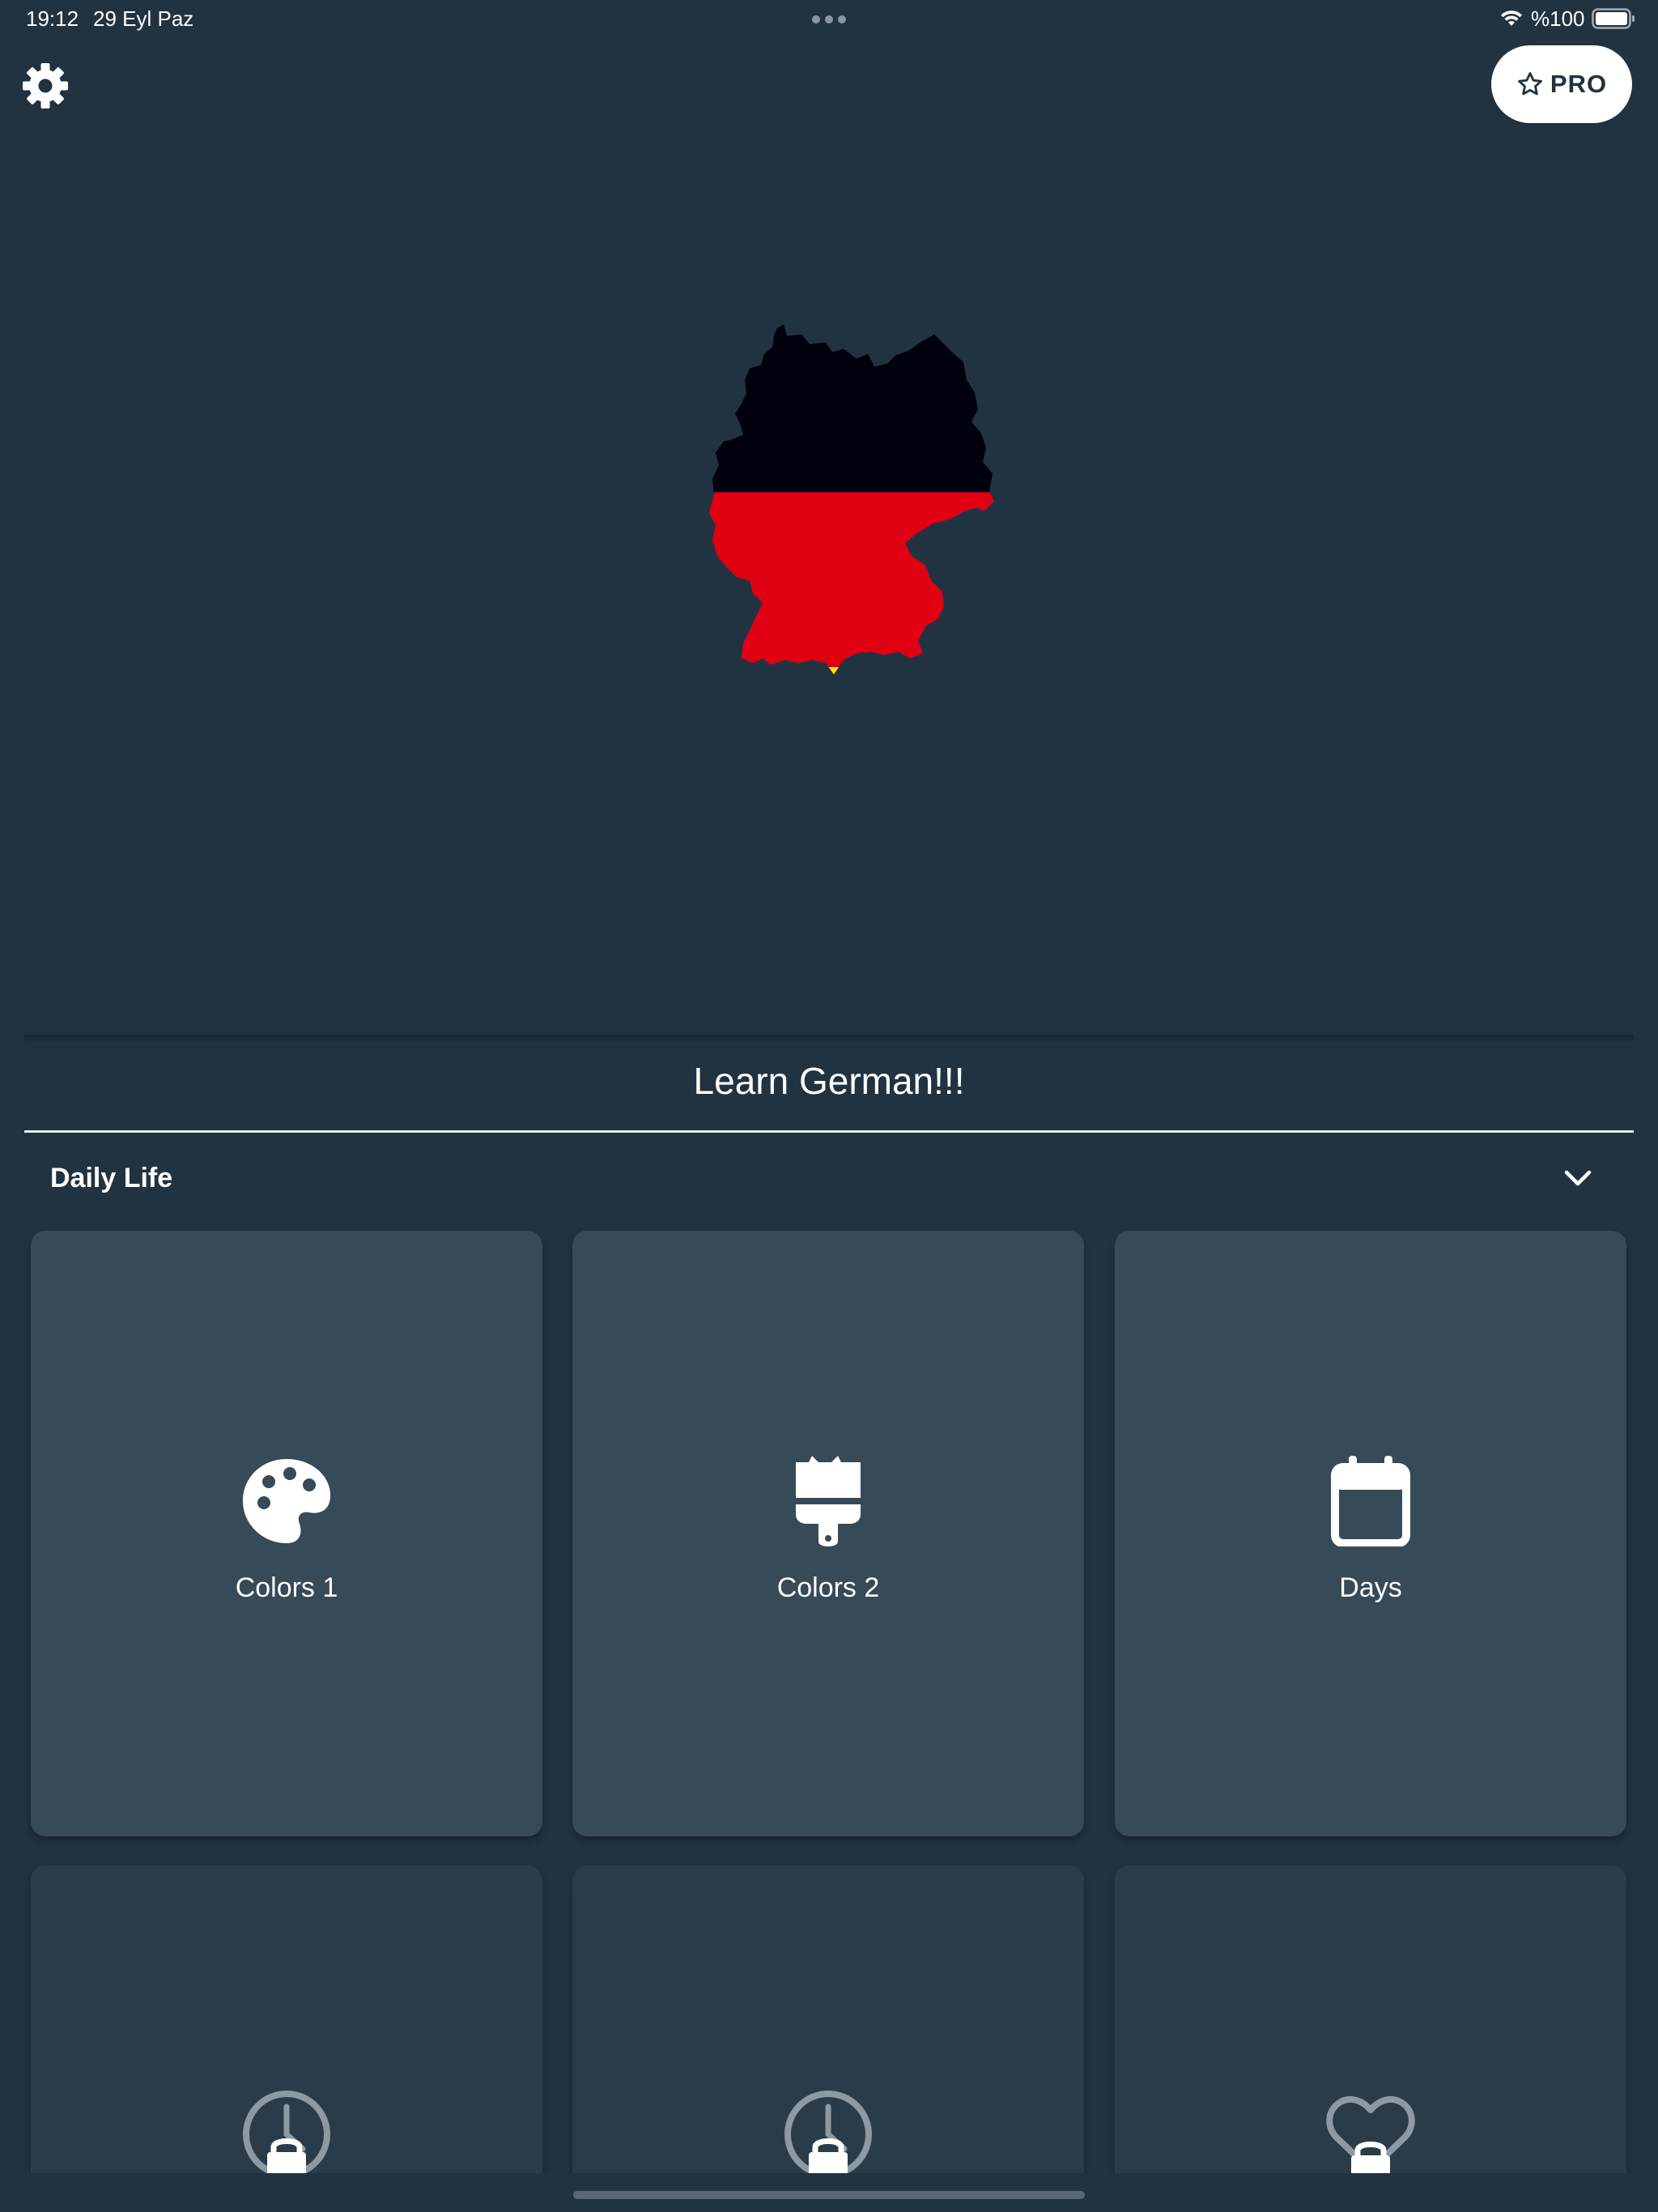 The width and height of the screenshot is (1658, 2212). Describe the element at coordinates (143, 19) in the screenshot. I see `status-date: 29 Eyl Paz` at that location.